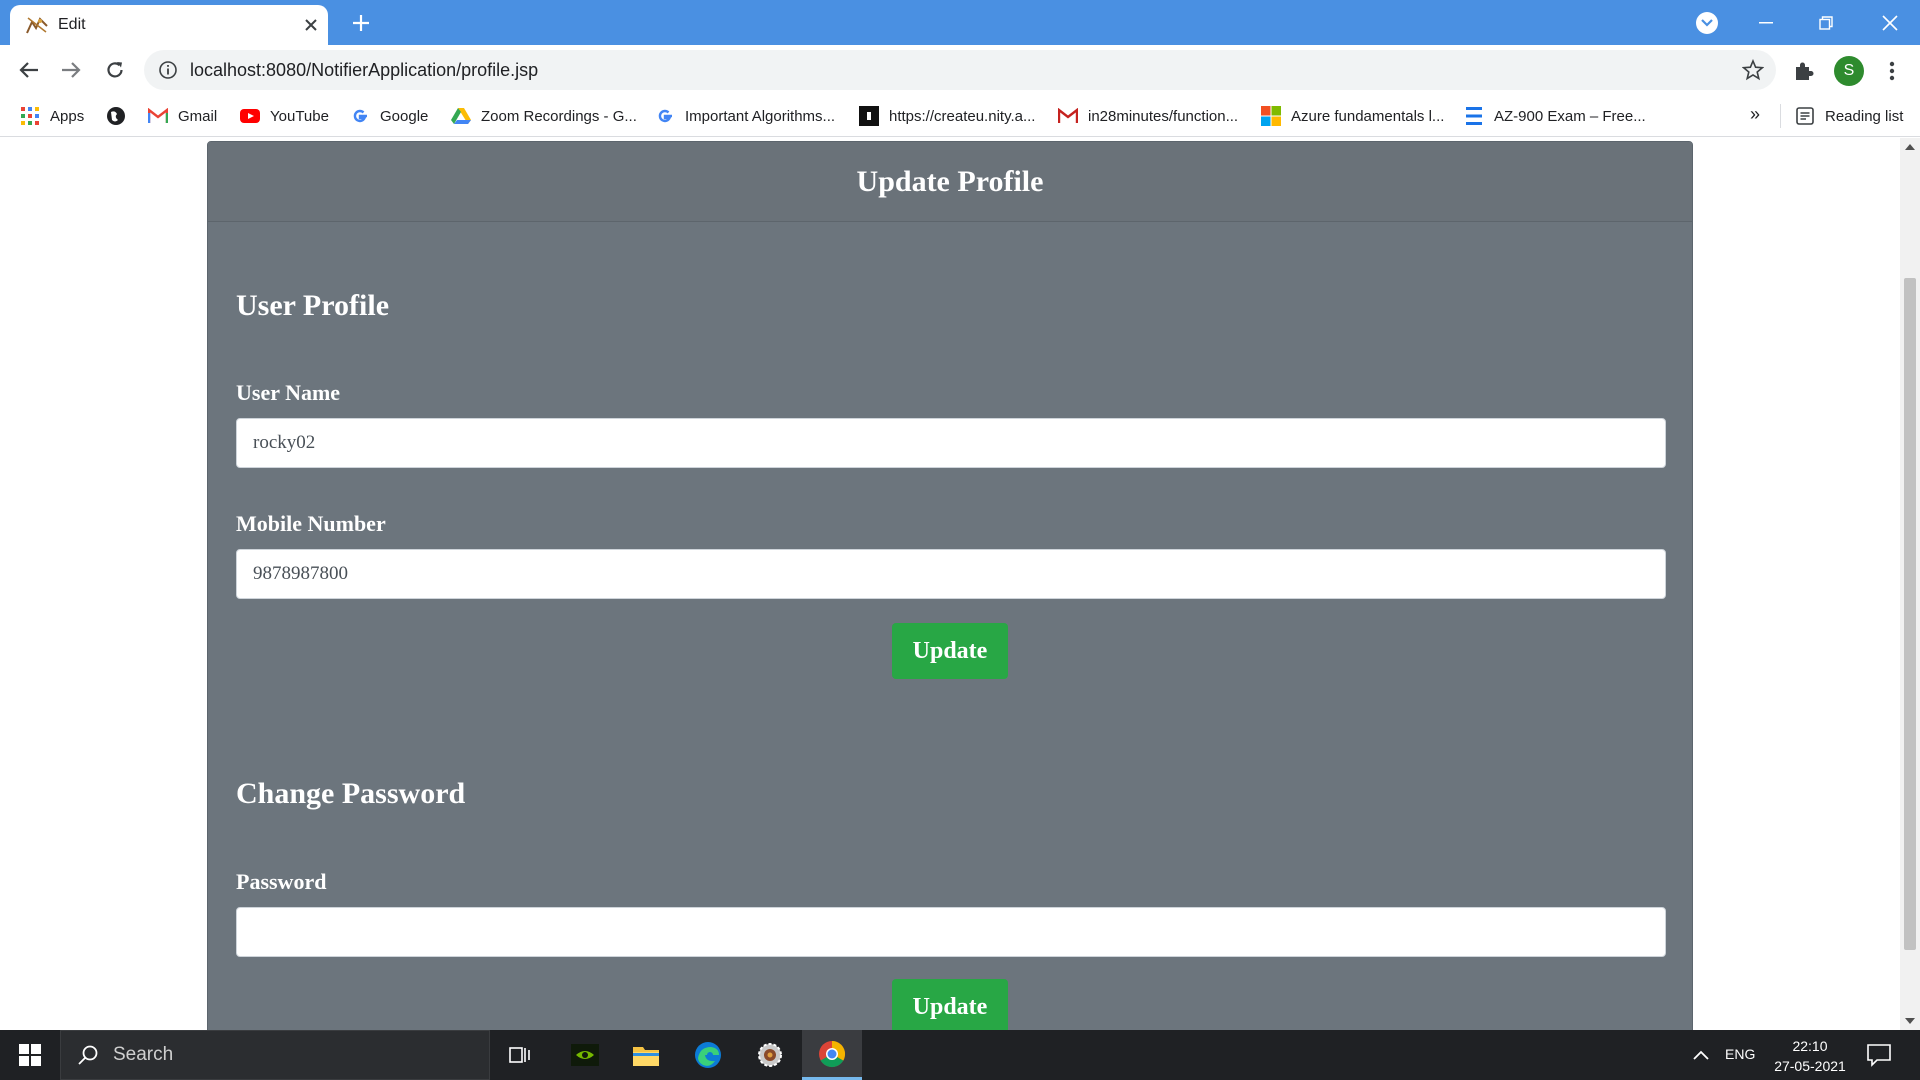  What do you see at coordinates (1740, 1054) in the screenshot?
I see `language-indicator: ENG` at bounding box center [1740, 1054].